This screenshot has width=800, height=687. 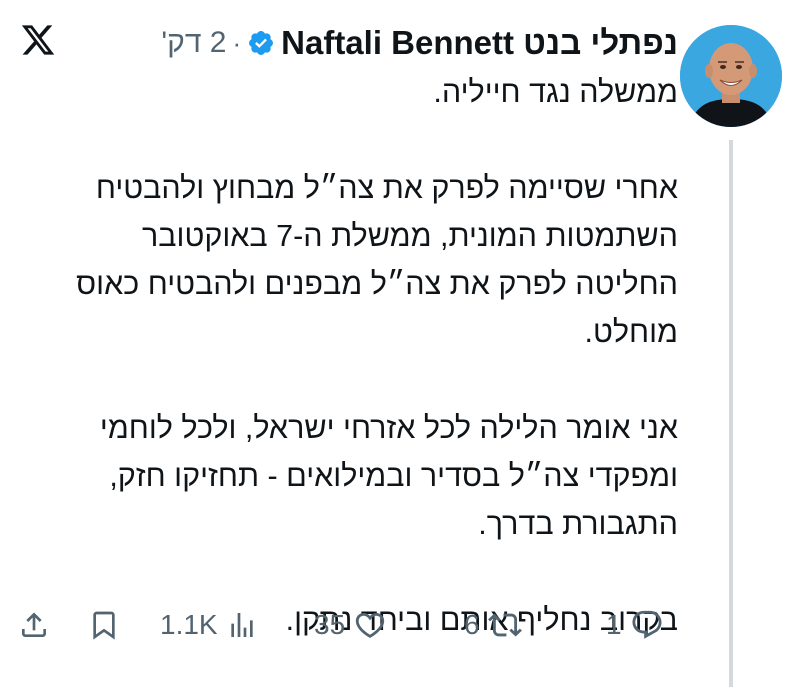 What do you see at coordinates (386, 188) in the screenshot?
I see `text-line: אחרי שסיימה לפרק את צה״ל מבחוץ ולהבטיח` at bounding box center [386, 188].